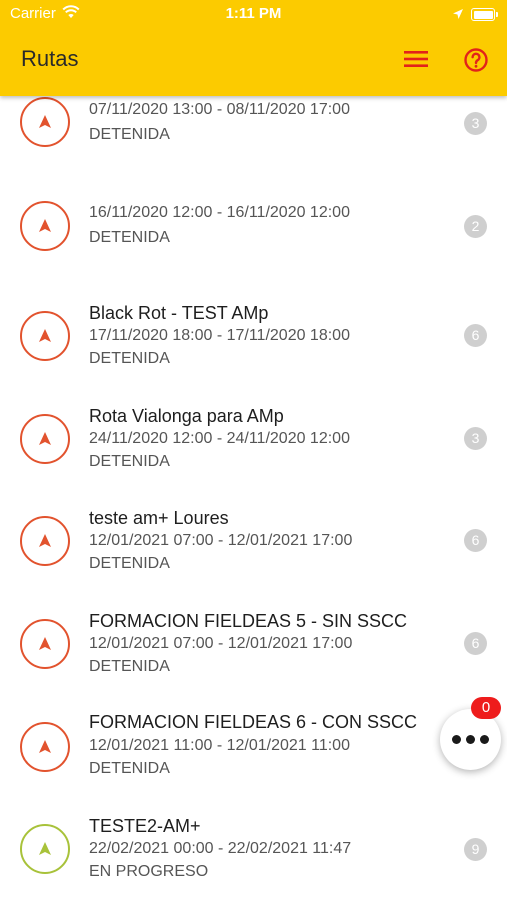 Image resolution: width=507 pixels, height=915 pixels. What do you see at coordinates (475, 226) in the screenshot?
I see `stop-count-badge: 2` at bounding box center [475, 226].